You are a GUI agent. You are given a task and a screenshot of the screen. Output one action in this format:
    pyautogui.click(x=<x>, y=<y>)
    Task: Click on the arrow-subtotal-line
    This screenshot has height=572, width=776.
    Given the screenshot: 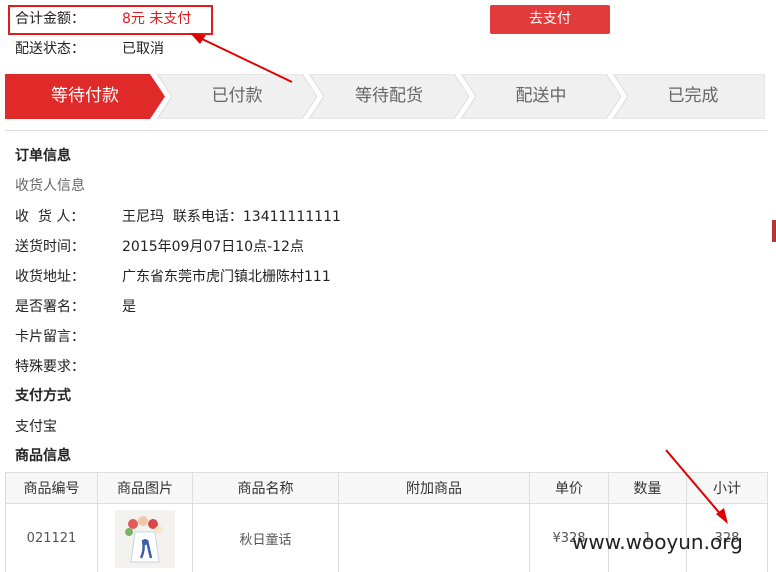 What is the action you would take?
    pyautogui.click(x=694, y=483)
    